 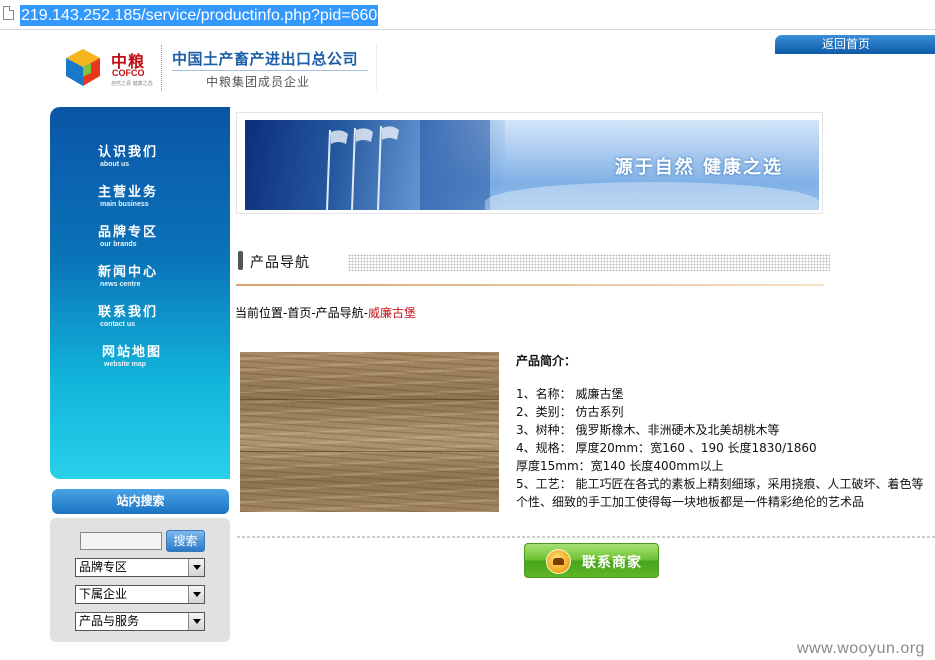 I want to click on select-value: 品牌专区, so click(x=103, y=567).